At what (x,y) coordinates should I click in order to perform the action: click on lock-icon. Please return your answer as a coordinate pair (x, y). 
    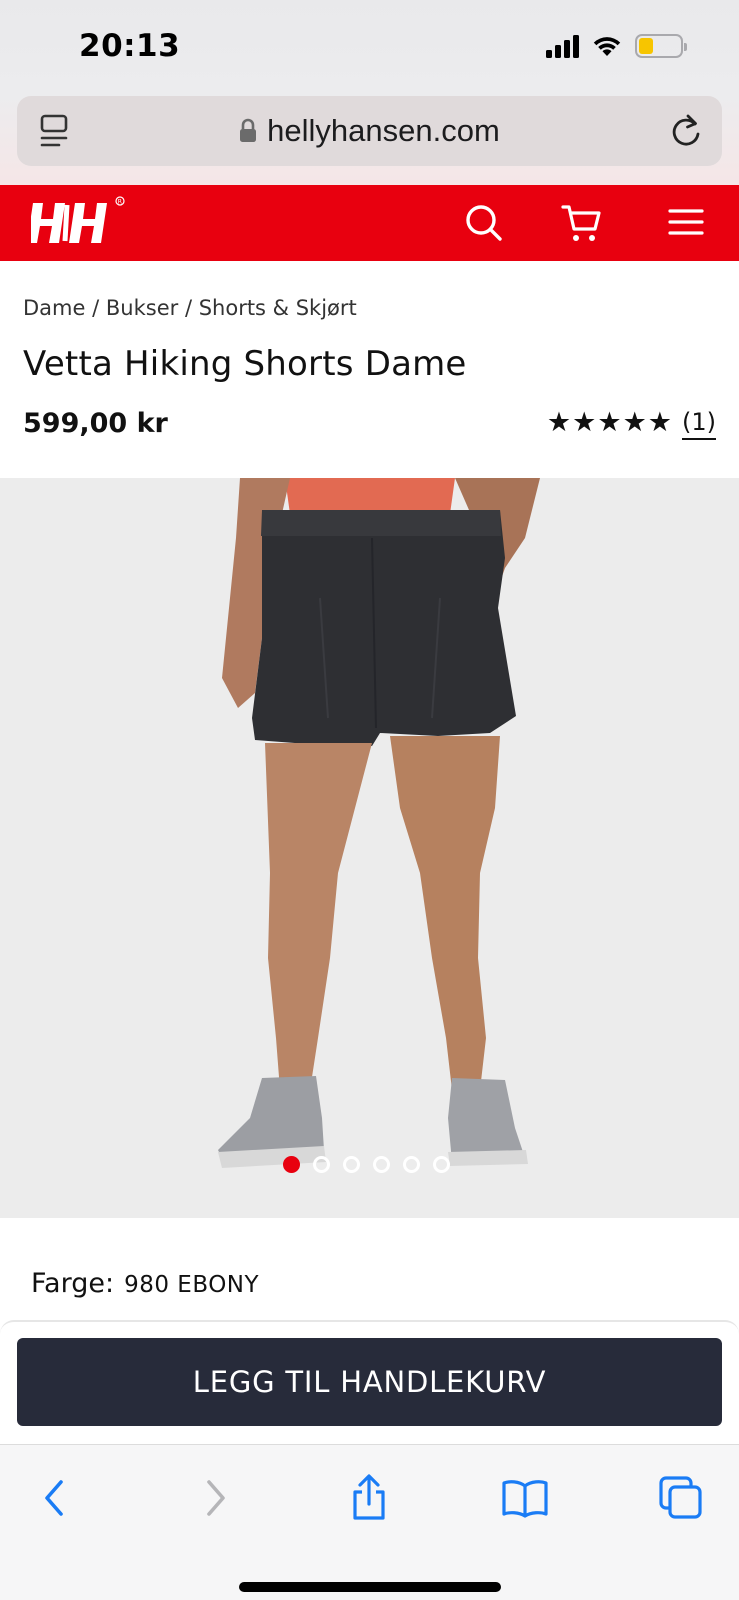
    Looking at the image, I should click on (248, 130).